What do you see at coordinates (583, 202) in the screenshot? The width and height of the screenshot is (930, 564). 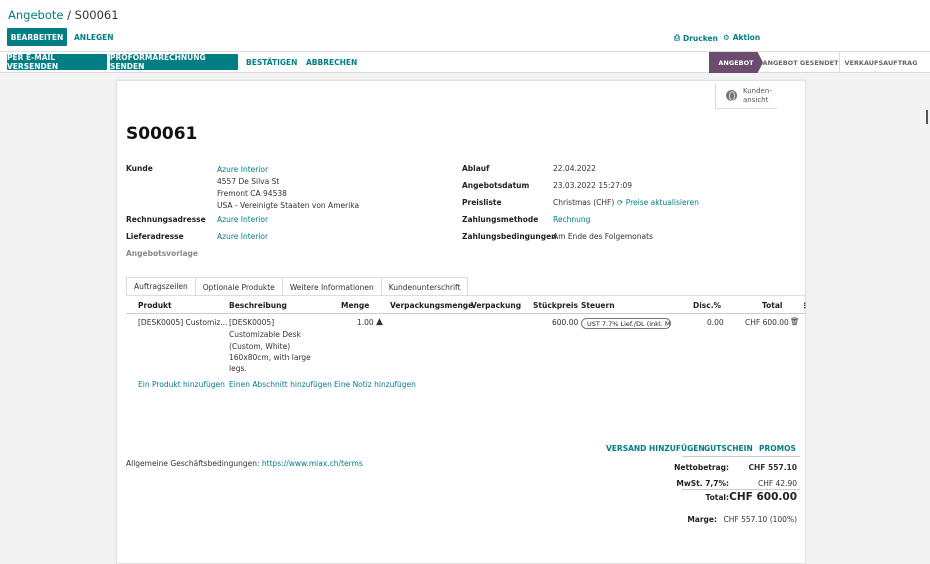 I see `pricelist-field: Christmas (CHF)` at bounding box center [583, 202].